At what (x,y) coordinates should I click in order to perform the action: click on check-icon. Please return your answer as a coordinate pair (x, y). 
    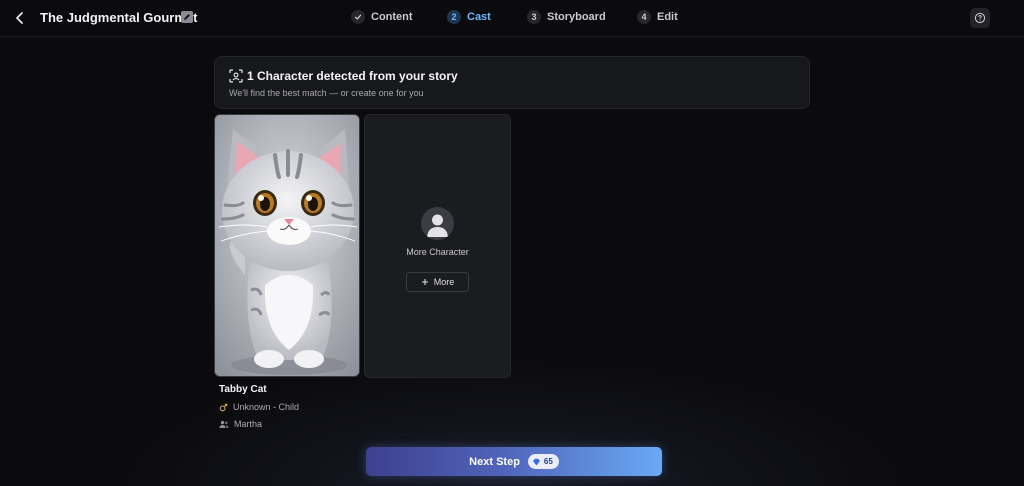
    Looking at the image, I should click on (358, 17).